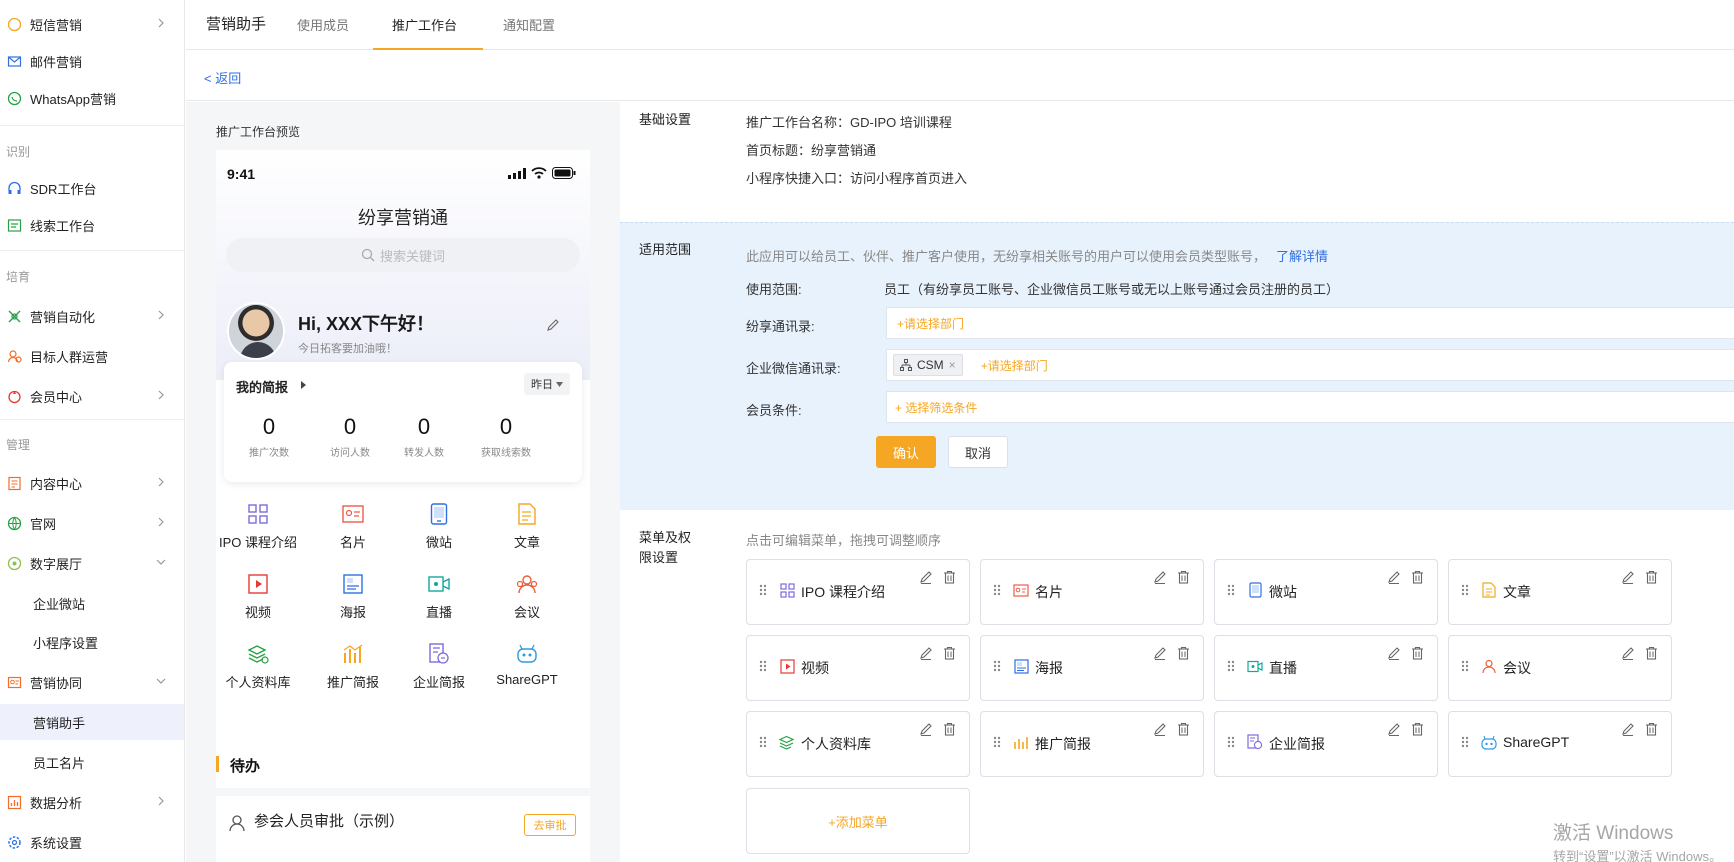  I want to click on menu-card: 直播, so click(1326, 668).